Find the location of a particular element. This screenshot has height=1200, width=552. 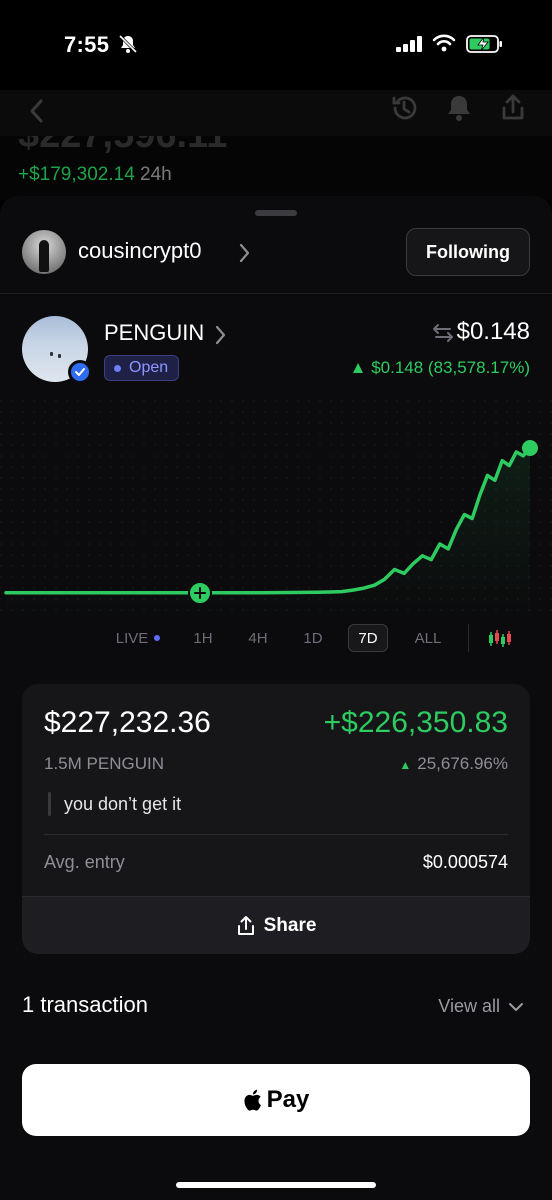

view-all-button: View all is located at coordinates (481, 1006).